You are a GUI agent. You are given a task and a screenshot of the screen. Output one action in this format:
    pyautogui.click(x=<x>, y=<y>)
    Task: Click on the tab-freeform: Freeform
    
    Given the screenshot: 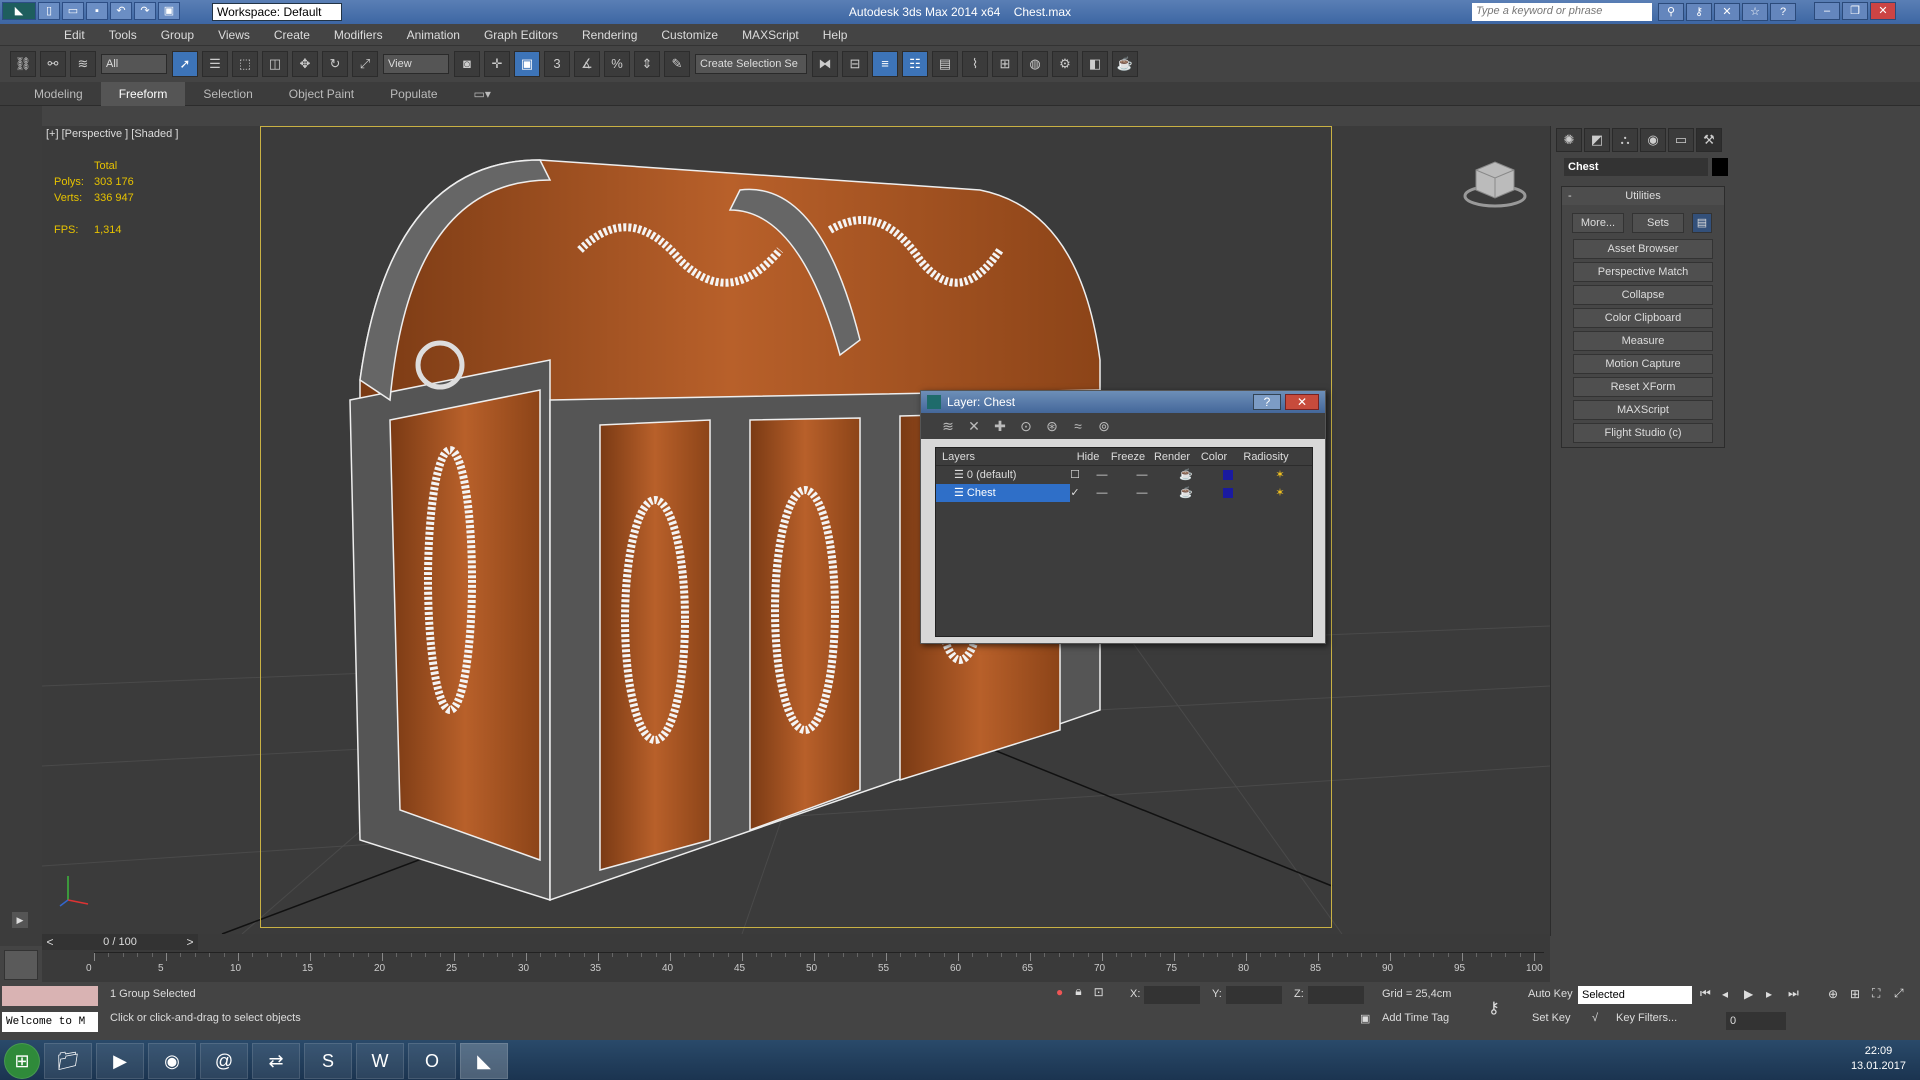 What is the action you would take?
    pyautogui.click(x=143, y=93)
    